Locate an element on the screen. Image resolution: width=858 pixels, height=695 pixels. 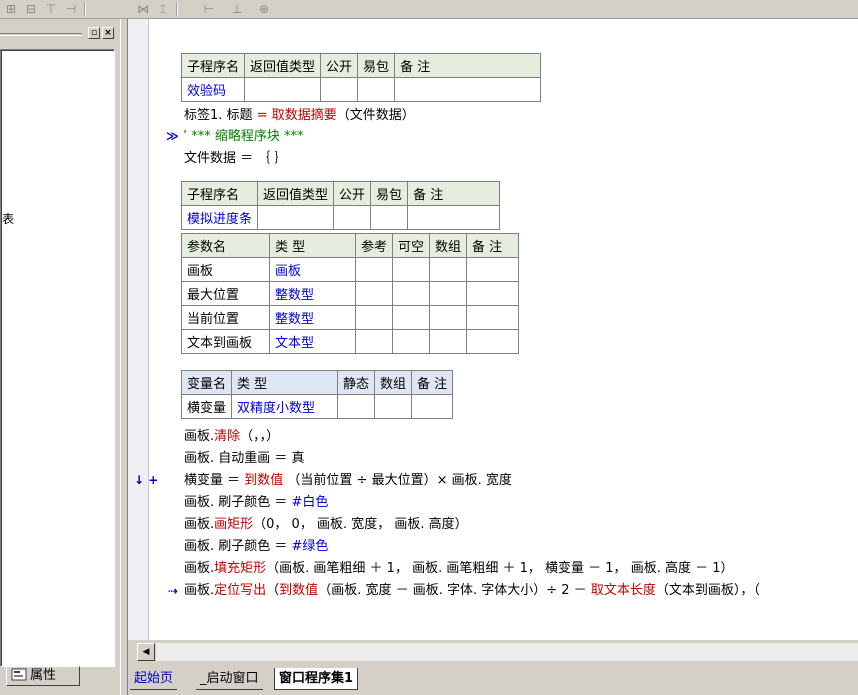
tab-start-page: 起始页 is located at coordinates (154, 679).